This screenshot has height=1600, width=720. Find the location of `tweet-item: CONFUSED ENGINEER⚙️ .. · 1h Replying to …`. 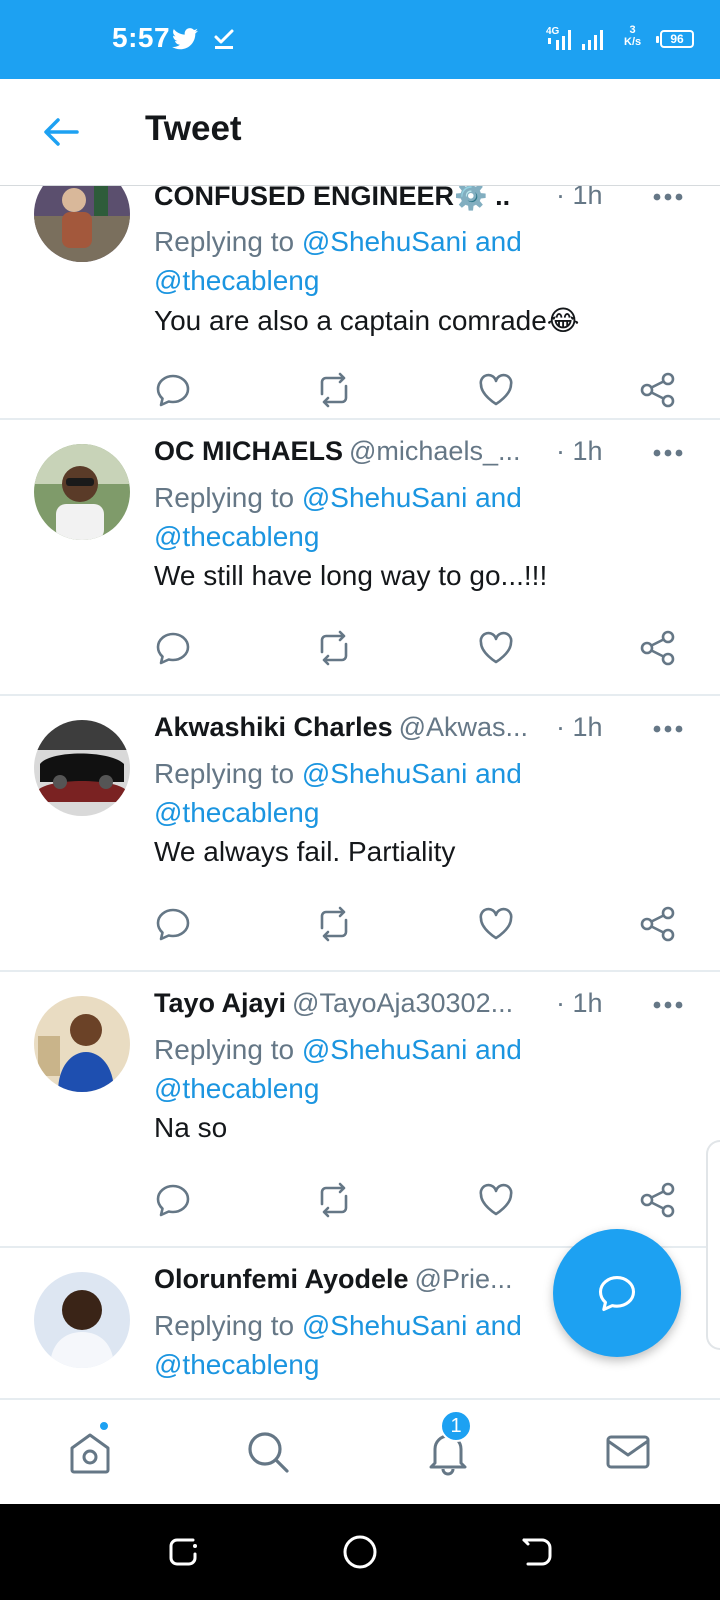

tweet-item: CONFUSED ENGINEER⚙️ .. · 1h Replying to … is located at coordinates (360, 303).